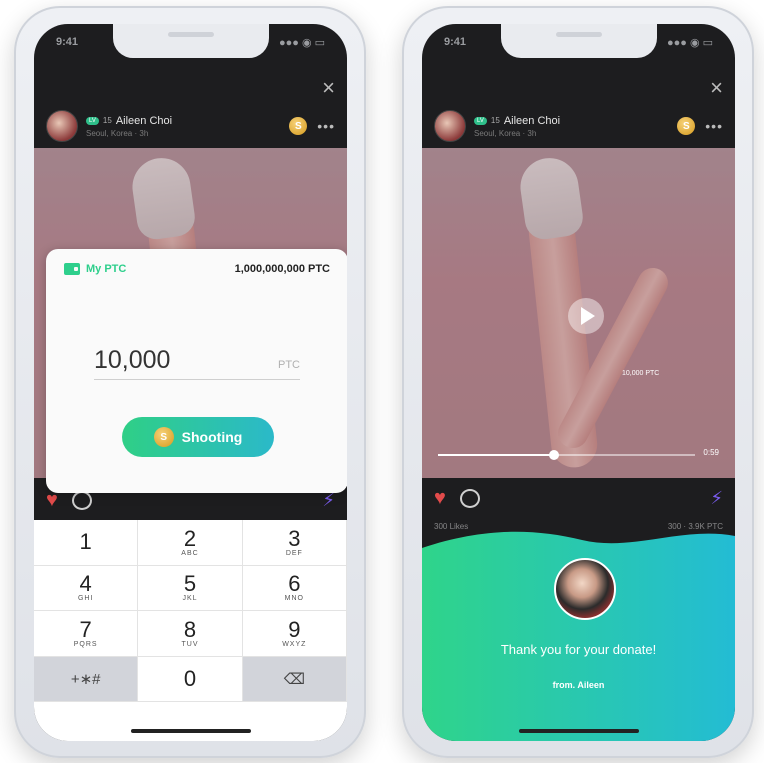 The width and height of the screenshot is (764, 763). Describe the element at coordinates (578, 685) in the screenshot. I see `donor-name: from. Aileen` at that location.